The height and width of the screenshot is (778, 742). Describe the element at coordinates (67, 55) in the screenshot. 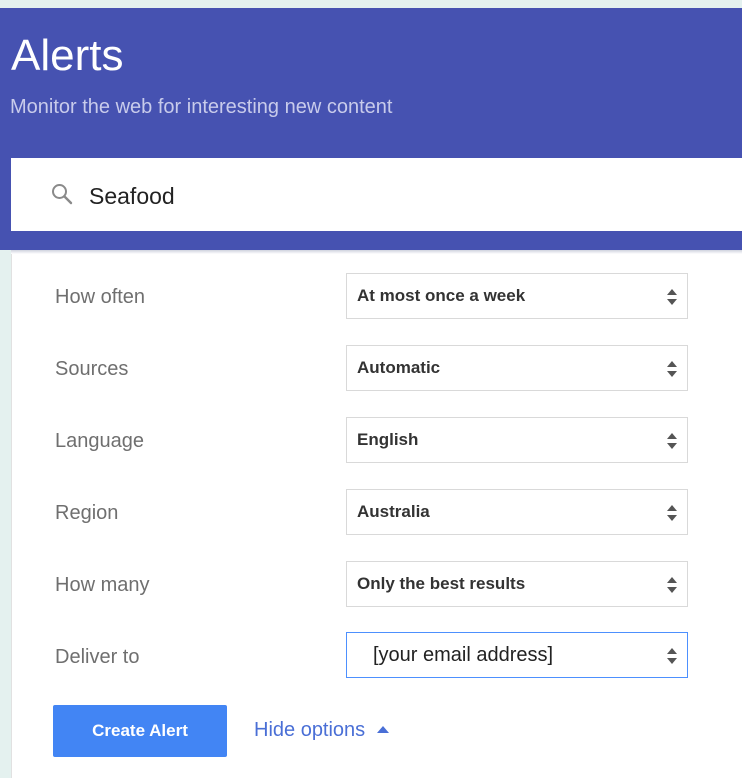

I see `page-title: Alerts` at that location.